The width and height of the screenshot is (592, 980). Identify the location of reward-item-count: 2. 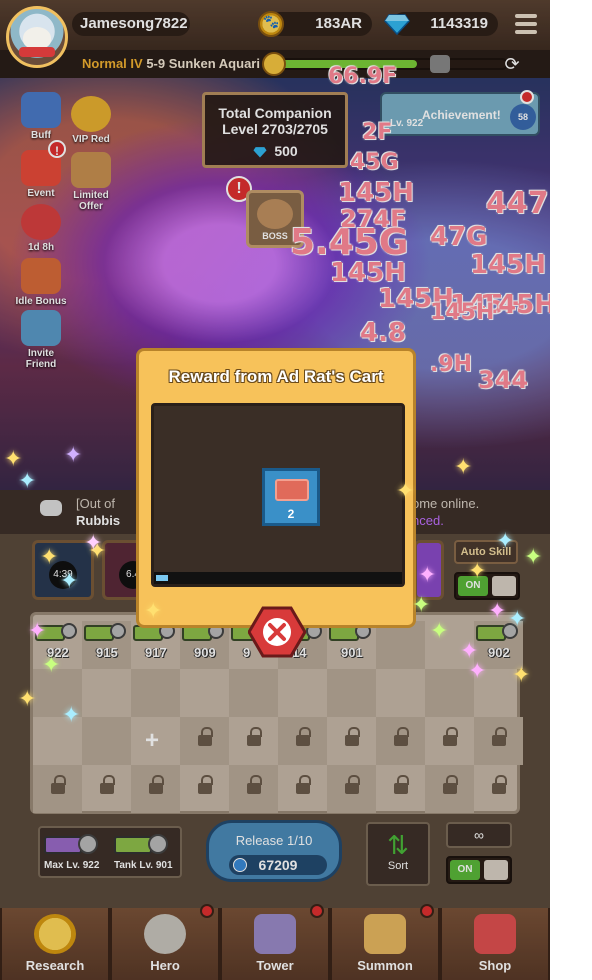
(291, 514).